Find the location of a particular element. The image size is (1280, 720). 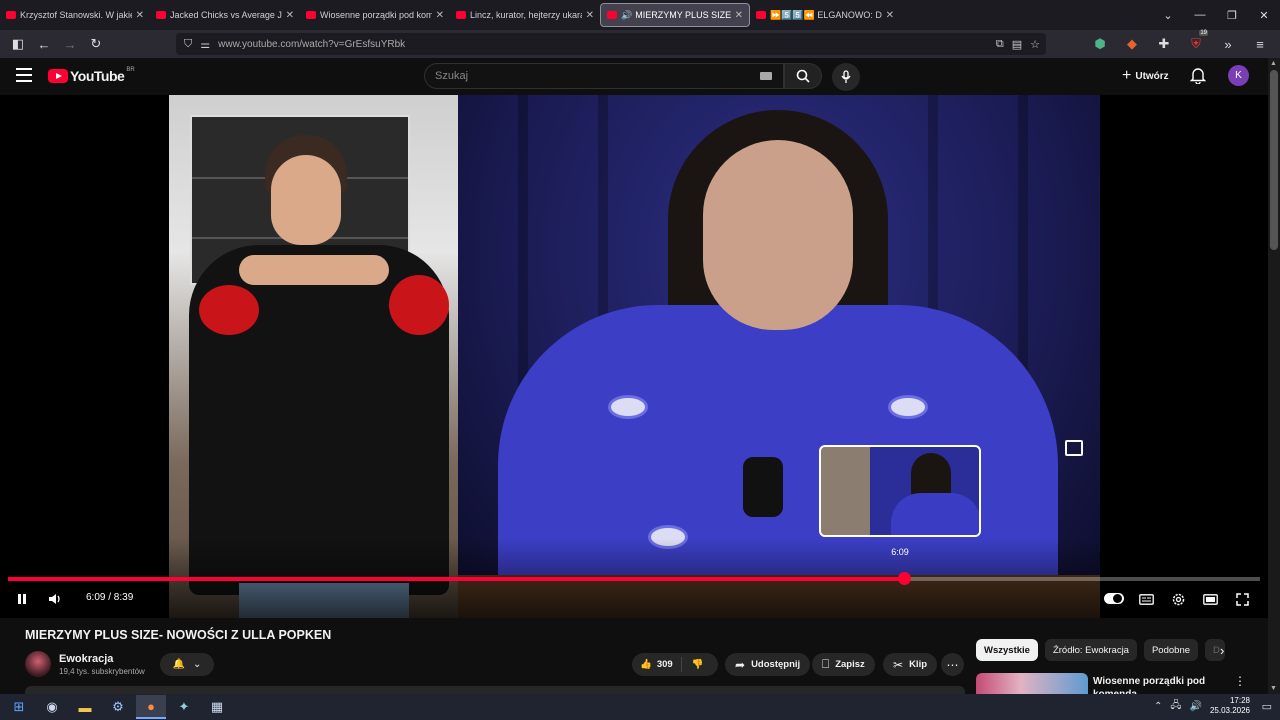

clock: 17:28 25.03.2026 is located at coordinates (1230, 706).